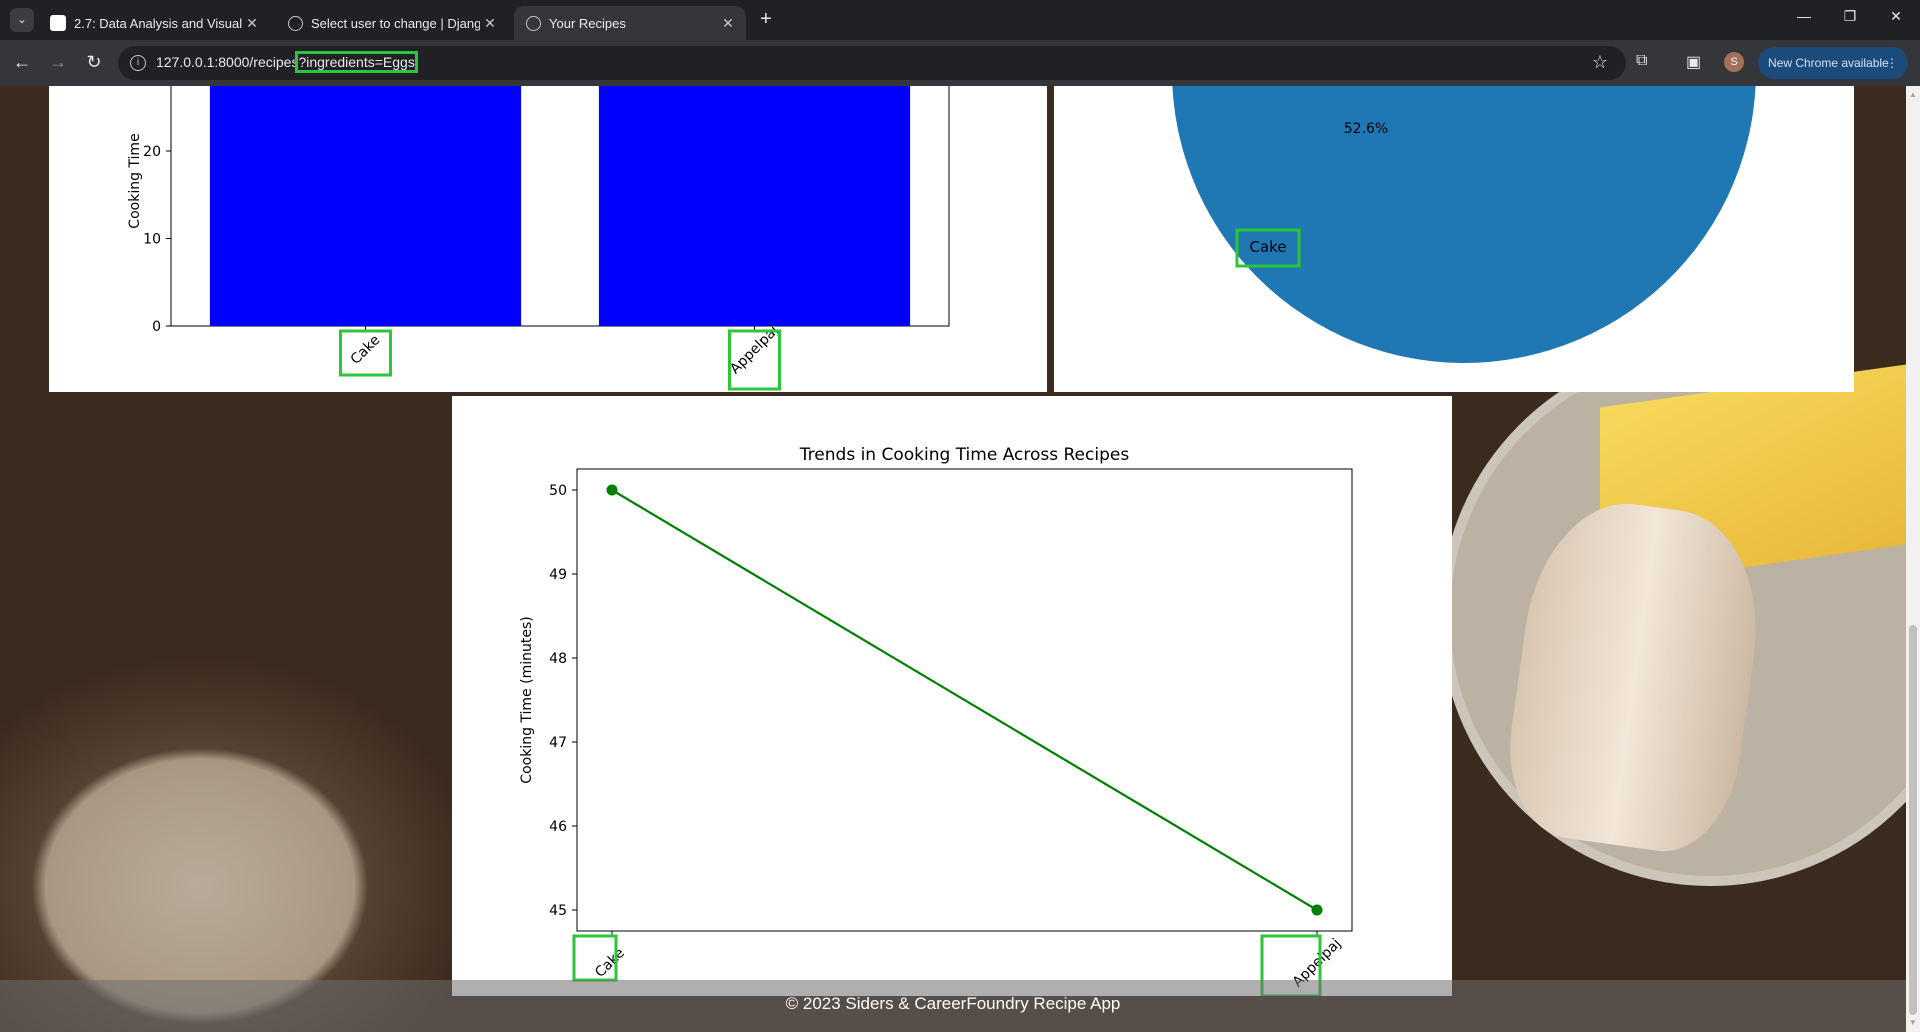  I want to click on y-tick-label: 46, so click(558, 827).